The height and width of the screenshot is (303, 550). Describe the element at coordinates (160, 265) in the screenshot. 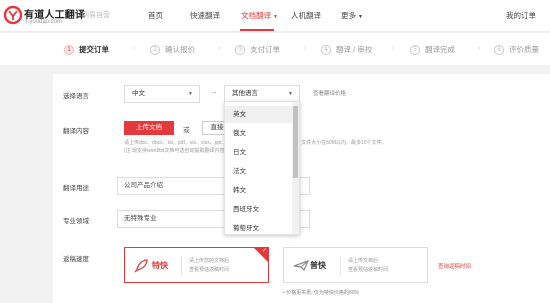

I see `speed-express-name: 特快` at that location.